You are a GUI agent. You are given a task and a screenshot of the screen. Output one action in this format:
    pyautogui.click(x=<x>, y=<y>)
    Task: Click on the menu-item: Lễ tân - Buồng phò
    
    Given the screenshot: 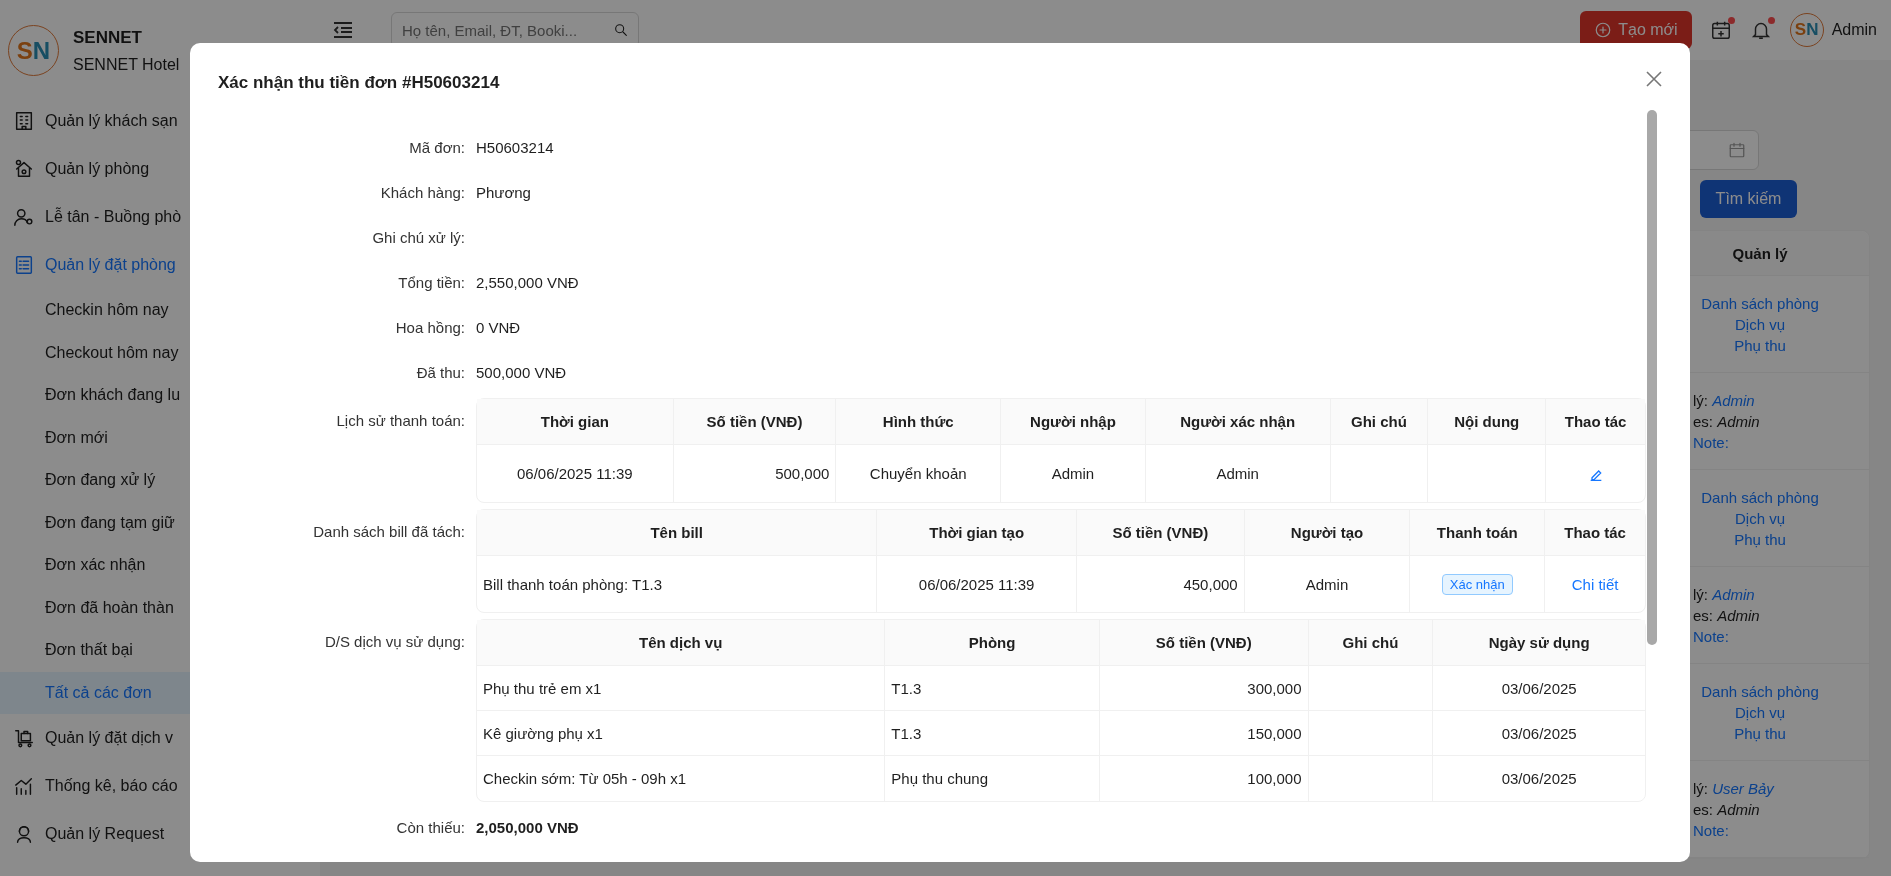 What is the action you would take?
    pyautogui.click(x=160, y=217)
    